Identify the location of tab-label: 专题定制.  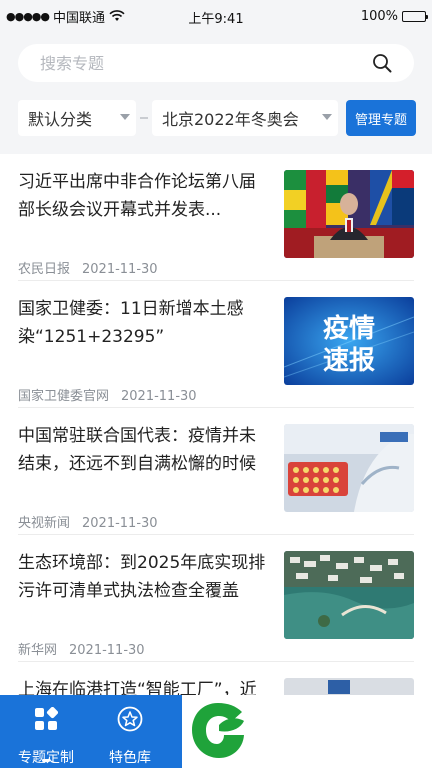
(46, 758).